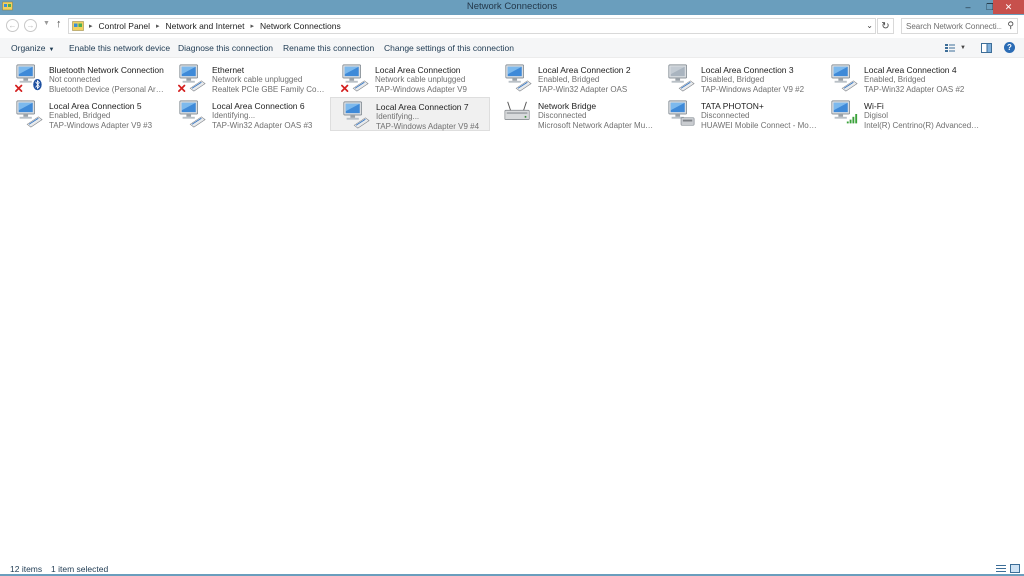  Describe the element at coordinates (428, 126) in the screenshot. I see `connection-device: TAP-Windows Adapter V9 #4` at that location.